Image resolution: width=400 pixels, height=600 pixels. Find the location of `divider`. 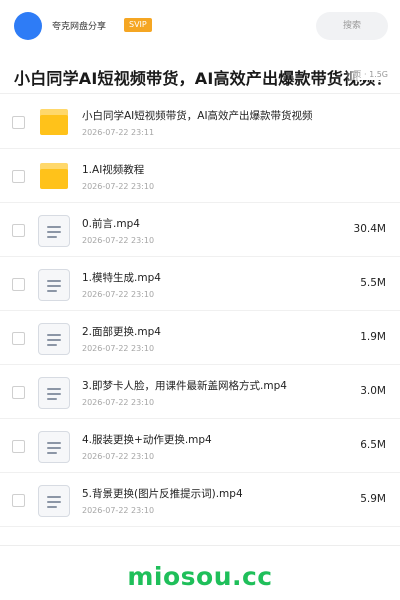

divider is located at coordinates (200, 545).